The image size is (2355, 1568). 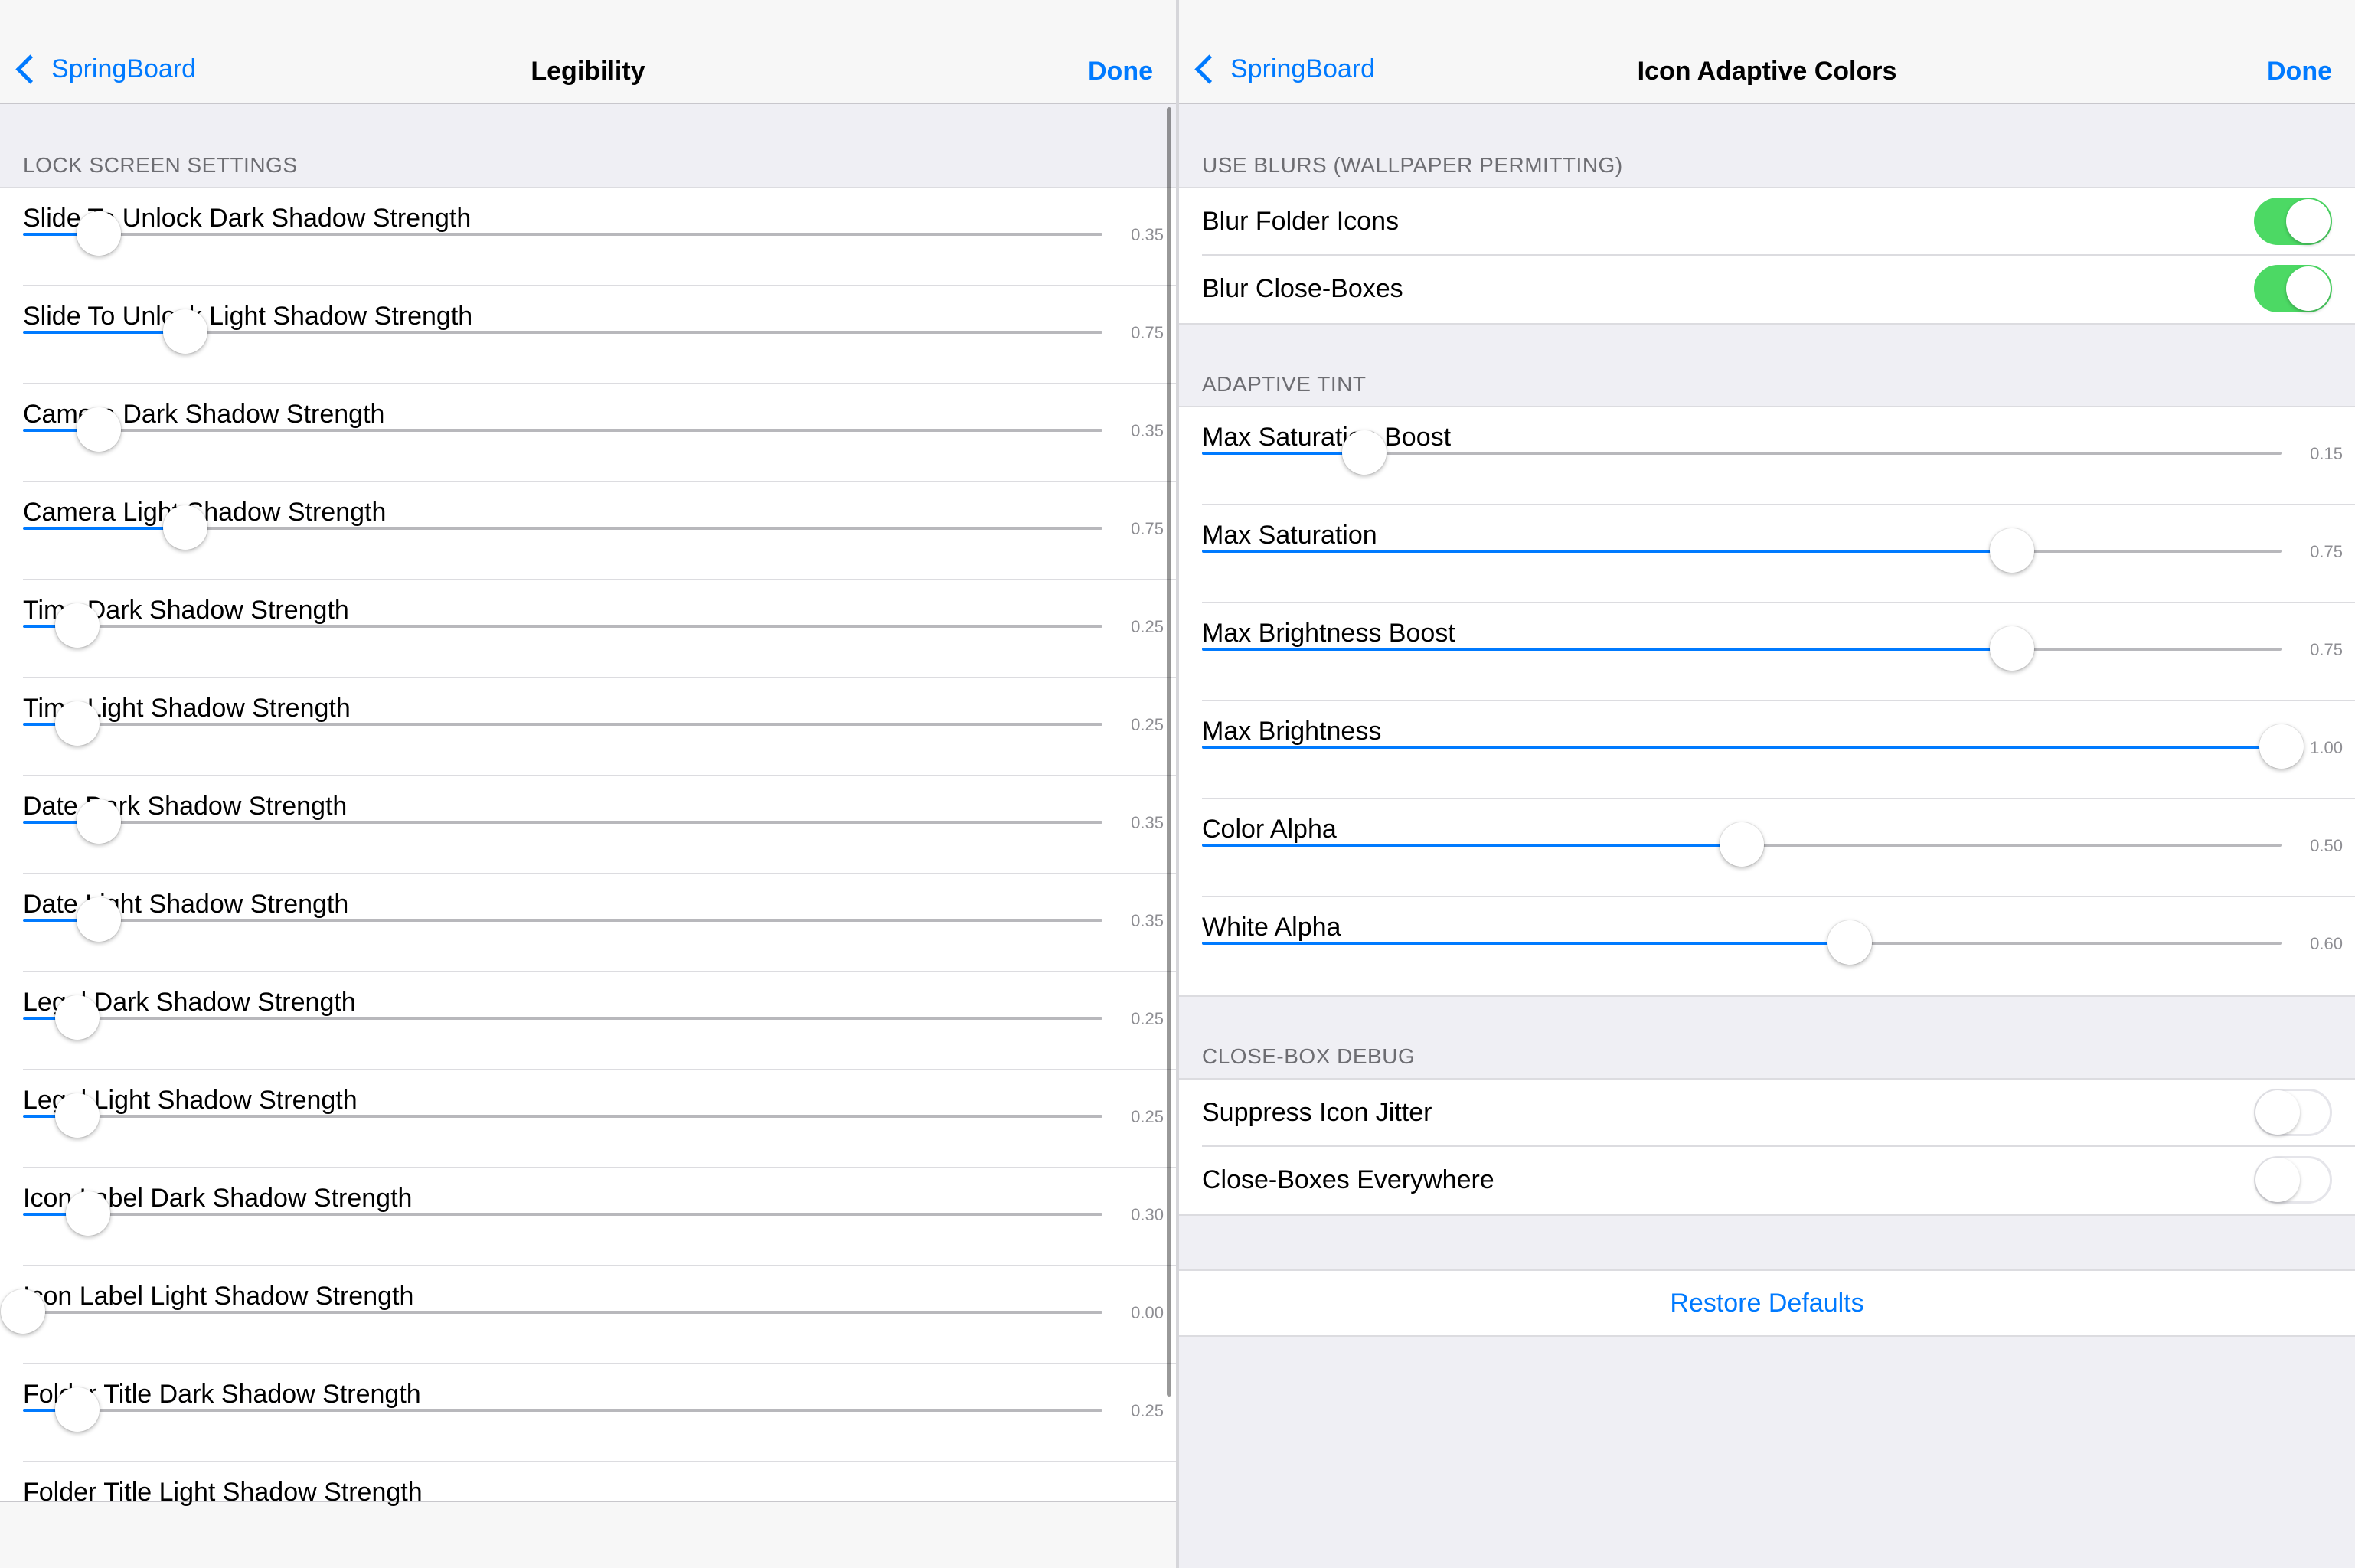 What do you see at coordinates (186, 904) in the screenshot?
I see `slider-label: Date Light Shadow Strength` at bounding box center [186, 904].